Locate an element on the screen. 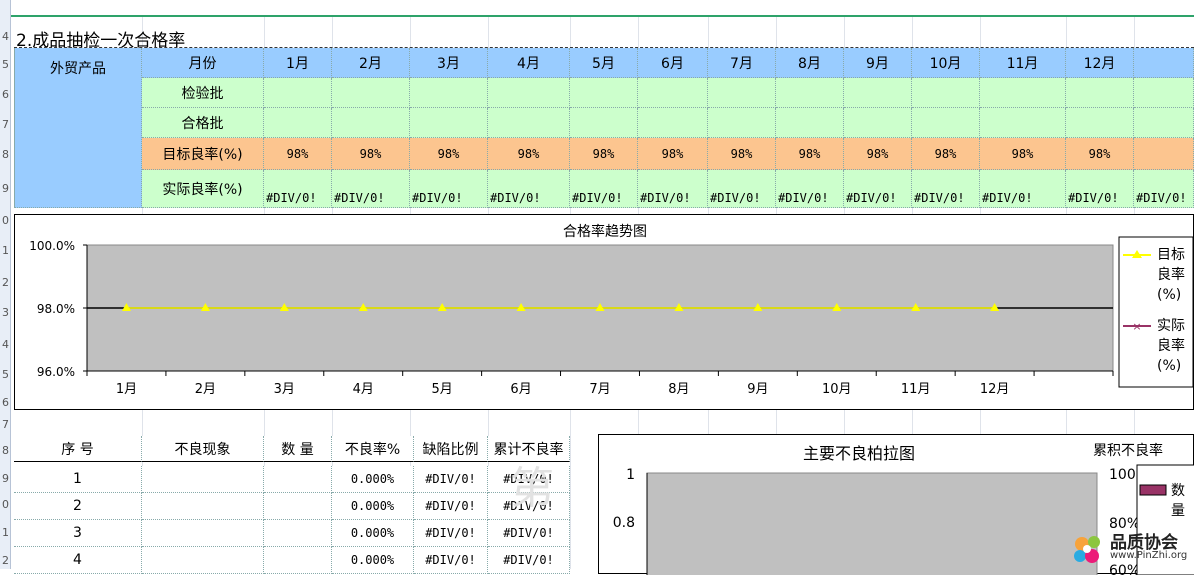  row-number: 3 is located at coordinates (5, 312).